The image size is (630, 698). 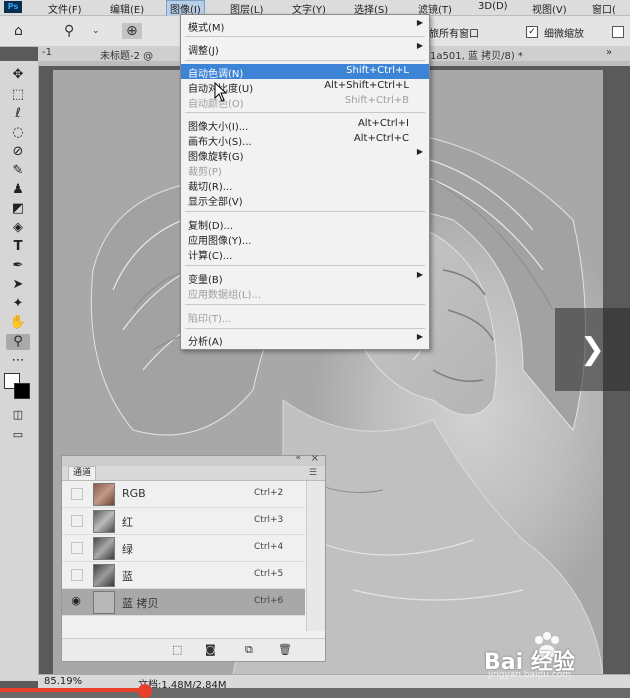 What do you see at coordinates (183, 575) in the screenshot?
I see `channel-row-blue: 蓝 Ctrl+5` at bounding box center [183, 575].